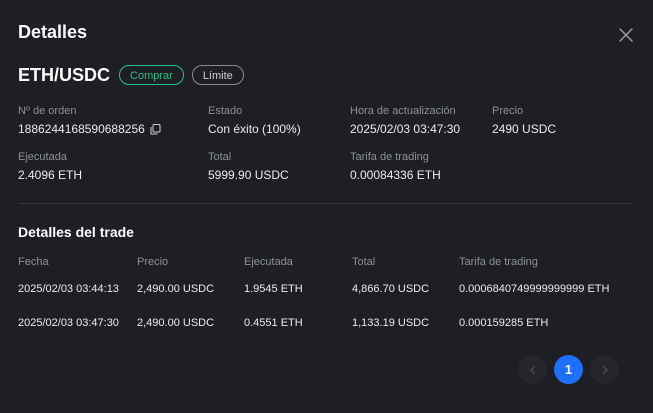 The width and height of the screenshot is (653, 413). Describe the element at coordinates (225, 111) in the screenshot. I see `status-label: Estado` at that location.